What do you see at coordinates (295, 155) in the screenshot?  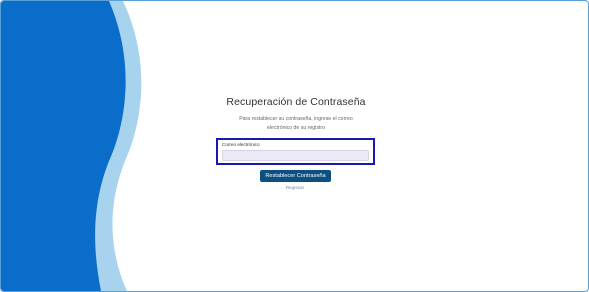 I see `email-input` at bounding box center [295, 155].